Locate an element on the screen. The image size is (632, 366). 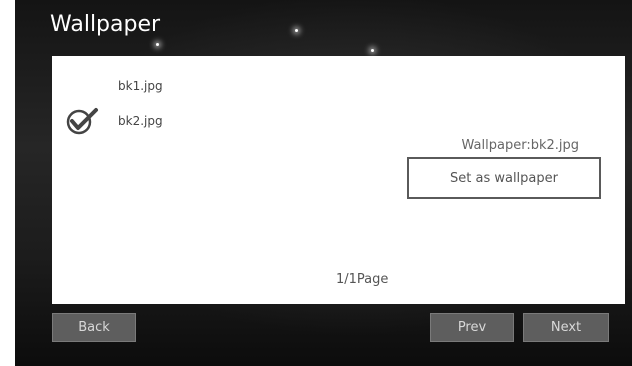
file-item-bk1: bk1.jpg is located at coordinates (140, 86).